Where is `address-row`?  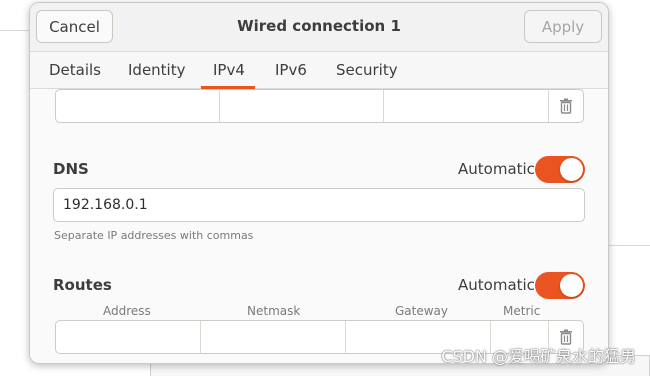 address-row is located at coordinates (319, 106).